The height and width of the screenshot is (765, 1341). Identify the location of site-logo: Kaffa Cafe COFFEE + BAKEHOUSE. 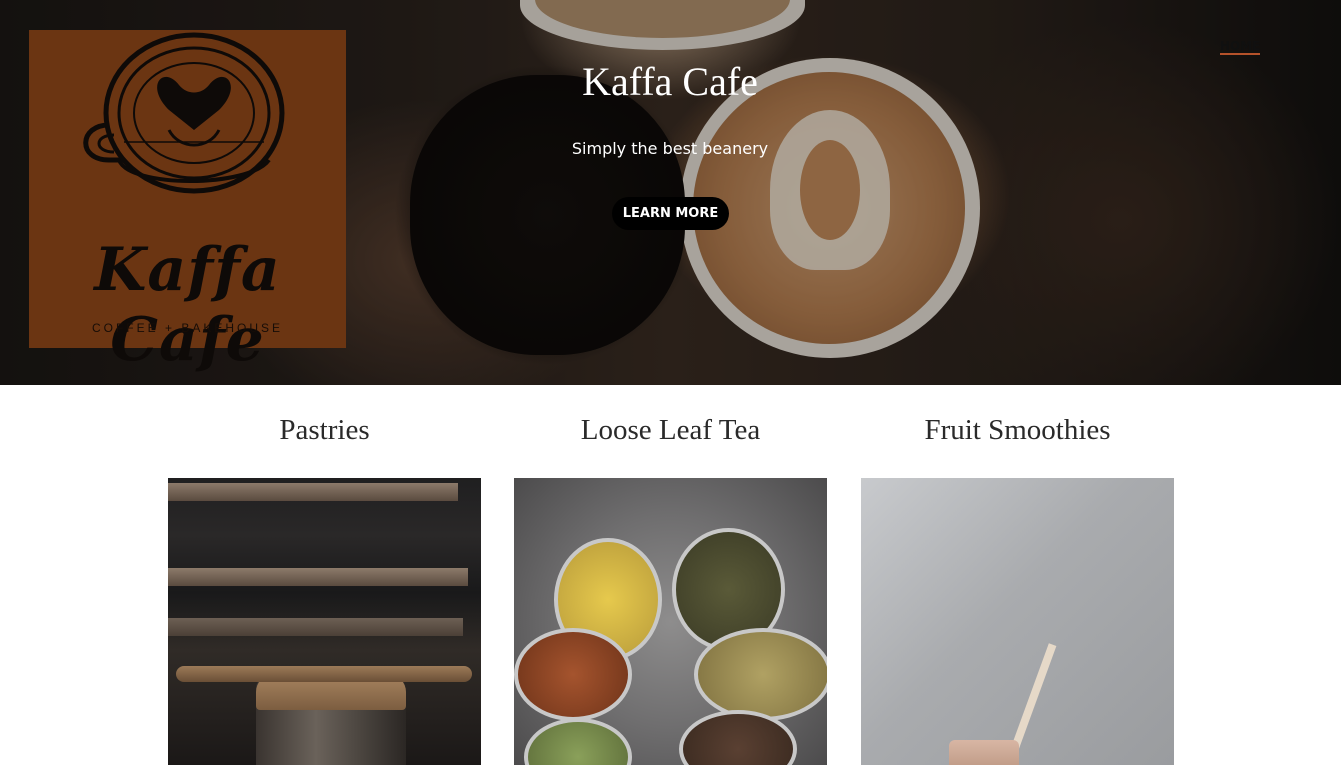
(187, 202).